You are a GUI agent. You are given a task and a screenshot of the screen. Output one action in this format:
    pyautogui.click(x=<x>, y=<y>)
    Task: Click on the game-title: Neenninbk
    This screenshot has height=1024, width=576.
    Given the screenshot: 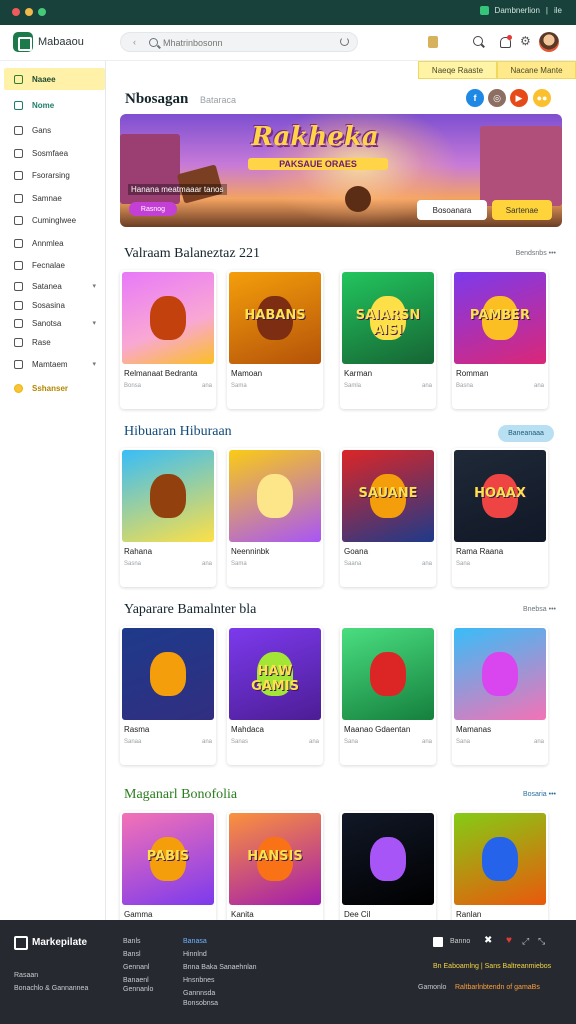 What is the action you would take?
    pyautogui.click(x=250, y=551)
    